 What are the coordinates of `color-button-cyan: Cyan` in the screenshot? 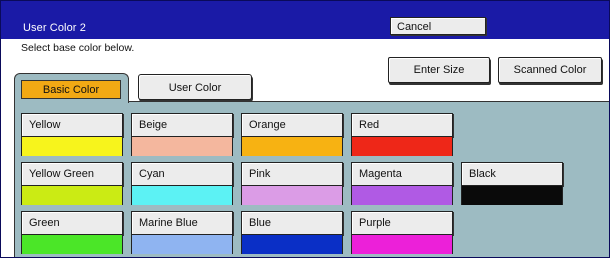 It's located at (182, 184).